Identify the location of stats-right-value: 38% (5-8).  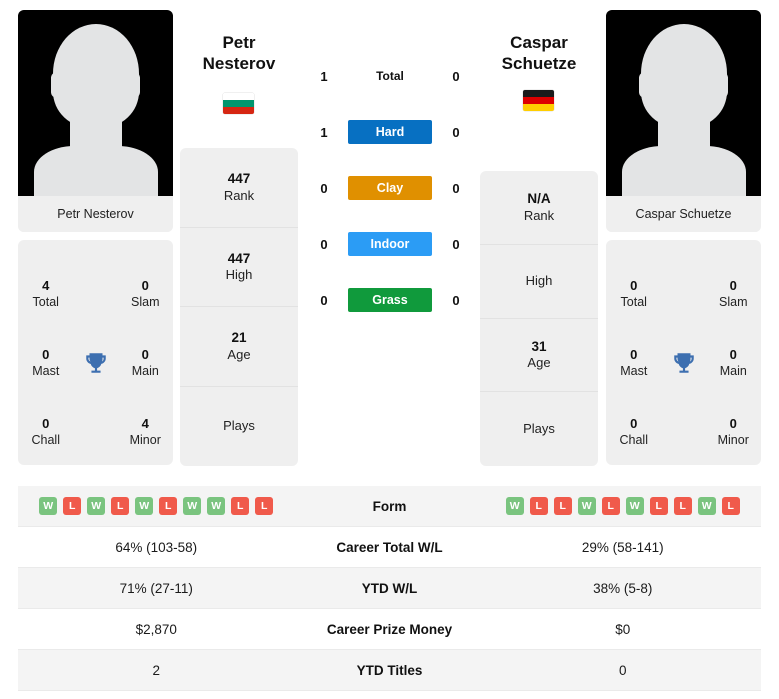
(623, 588).